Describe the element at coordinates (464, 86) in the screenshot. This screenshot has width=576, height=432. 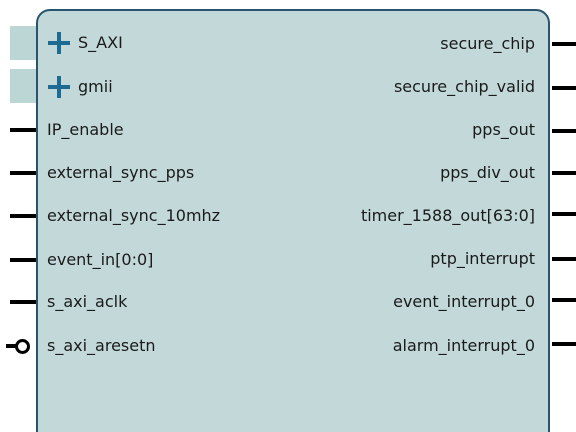
I see `port-label-secure-chip-valid: secure_chip_valid` at that location.